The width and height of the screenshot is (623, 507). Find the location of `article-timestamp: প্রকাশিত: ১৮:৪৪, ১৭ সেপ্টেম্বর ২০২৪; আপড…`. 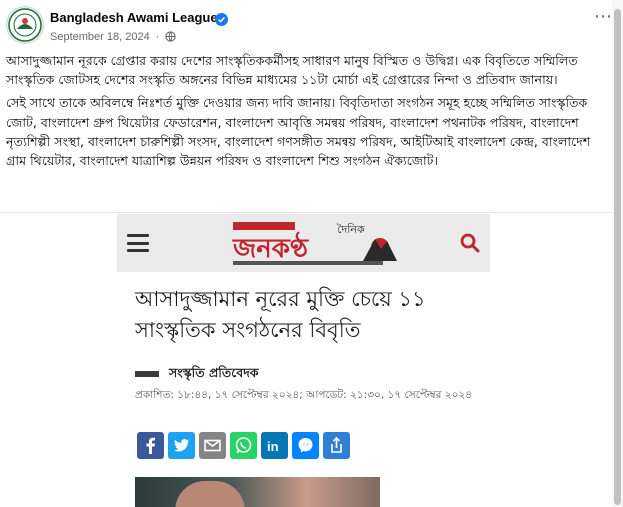

article-timestamp: প্রকাশিত: ১৮:৪৪, ১৭ সেপ্টেম্বর ২০২৪; আপড… is located at coordinates (304, 395).